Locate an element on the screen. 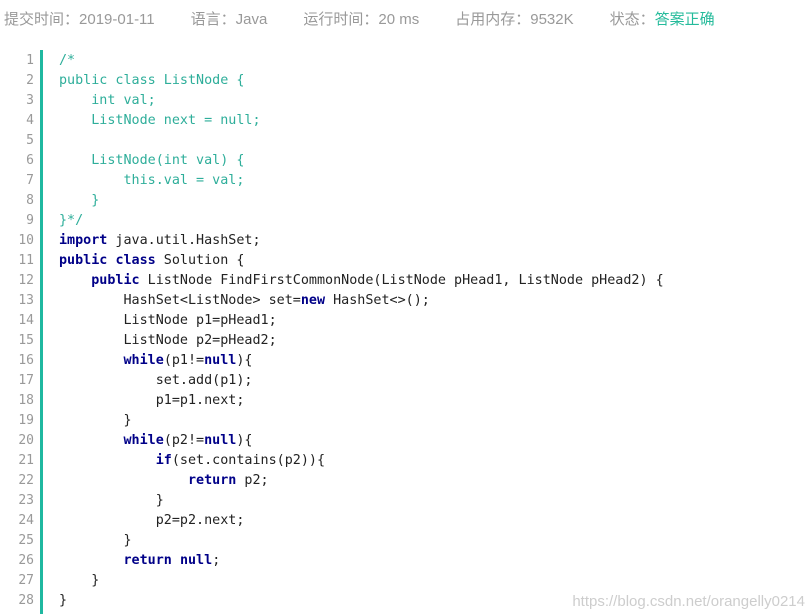  code-token-comment: ListNode(int val) { is located at coordinates (152, 160).